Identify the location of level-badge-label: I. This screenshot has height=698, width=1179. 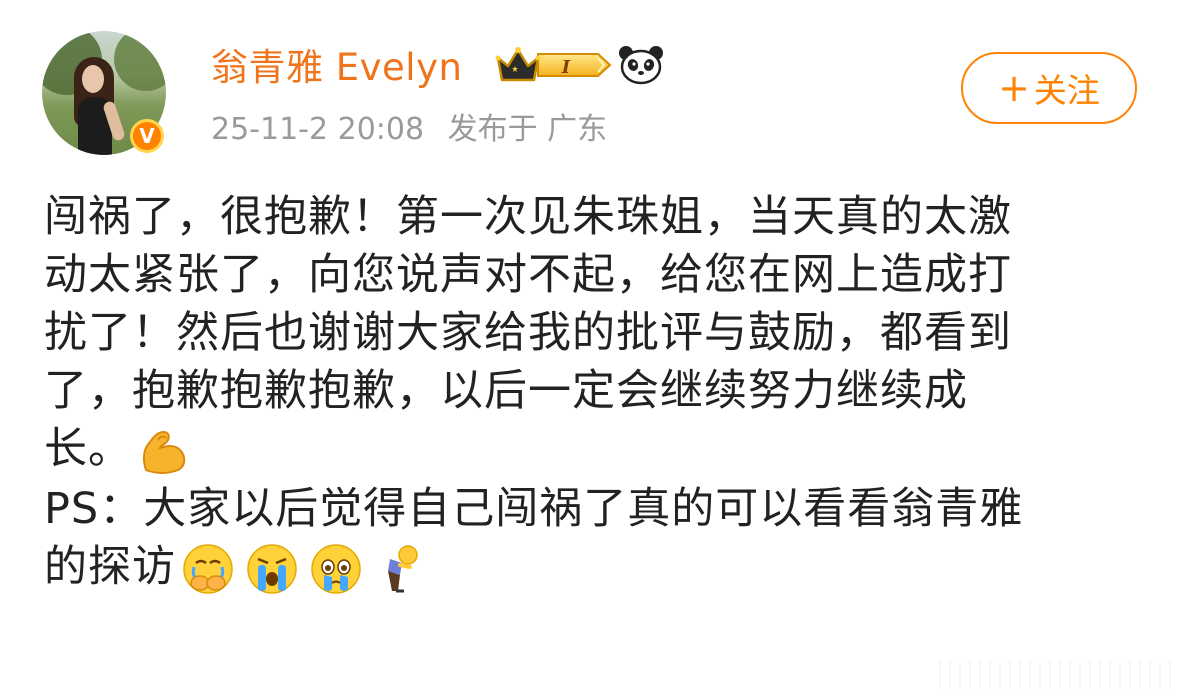
(566, 67).